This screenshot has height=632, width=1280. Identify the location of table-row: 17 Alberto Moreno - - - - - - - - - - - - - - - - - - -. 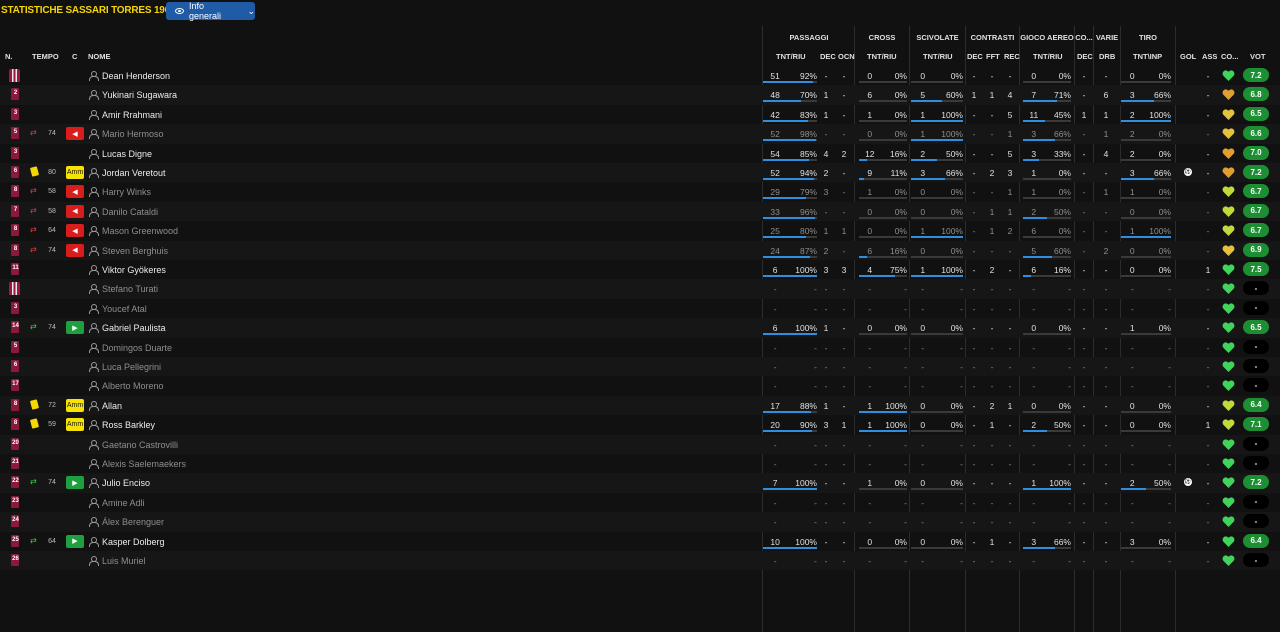
(640, 385).